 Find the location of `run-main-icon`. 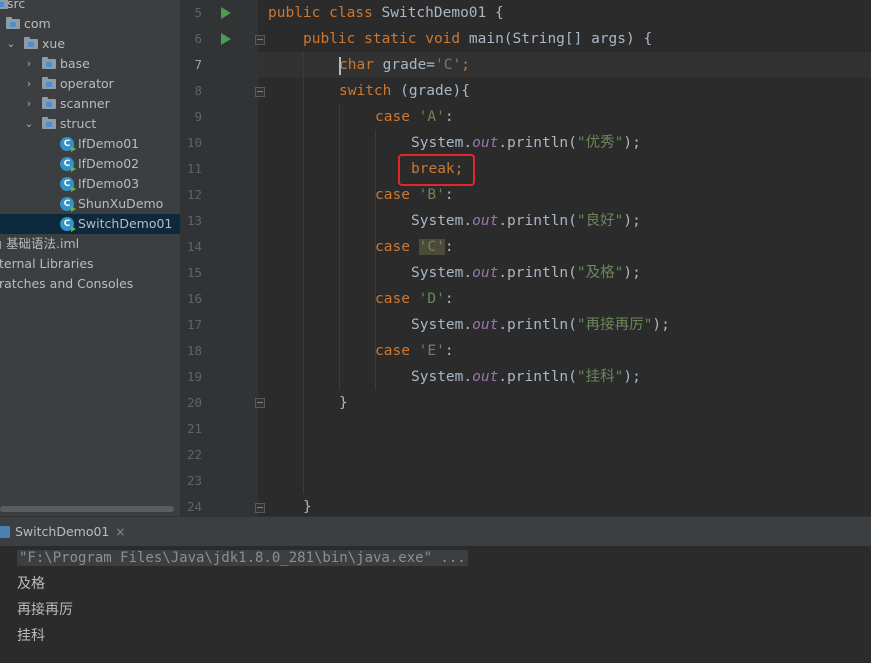

run-main-icon is located at coordinates (226, 39).